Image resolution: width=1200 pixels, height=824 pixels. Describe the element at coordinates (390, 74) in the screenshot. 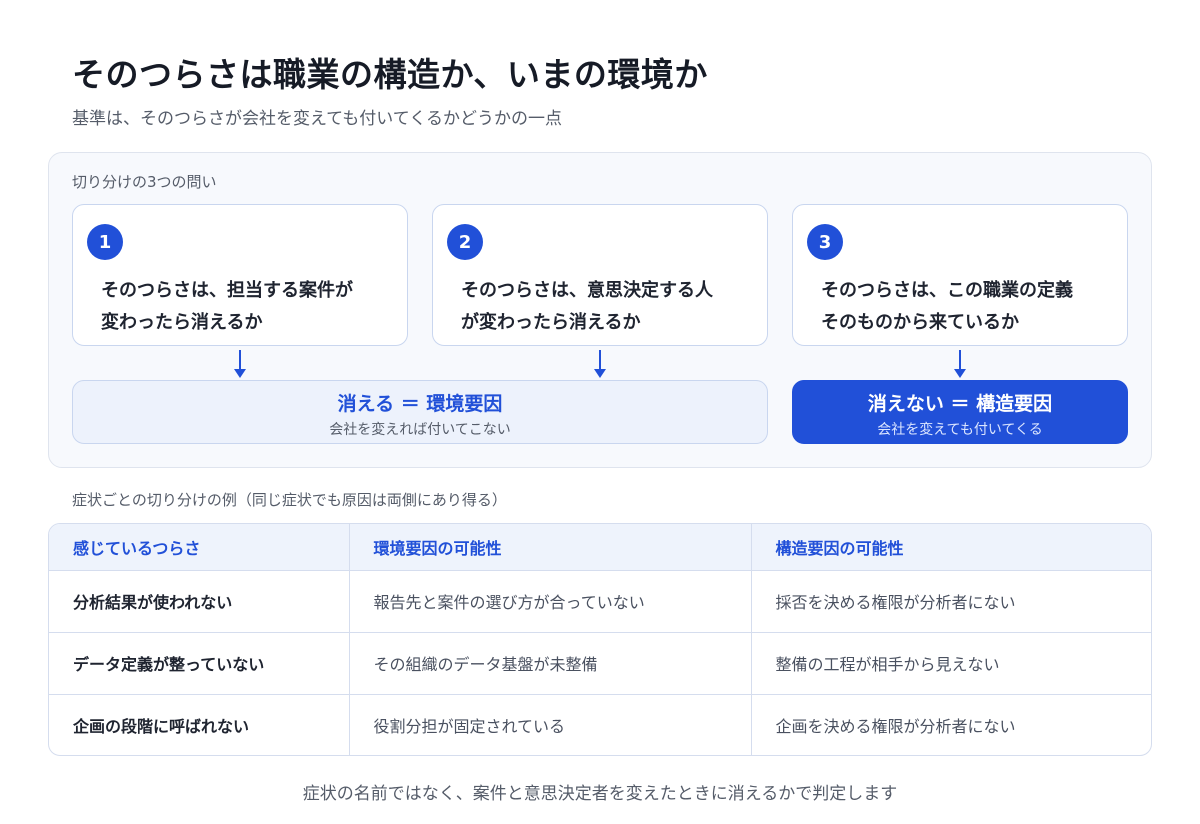

I see `page-title: そのつらさは職業の構造か、いまの環境か` at that location.